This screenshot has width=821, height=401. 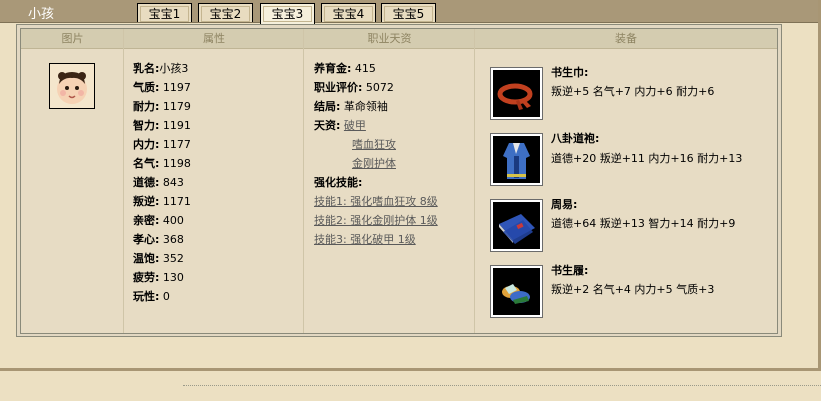 I want to click on attr-row: 叛逆: 1171, so click(x=162, y=201).